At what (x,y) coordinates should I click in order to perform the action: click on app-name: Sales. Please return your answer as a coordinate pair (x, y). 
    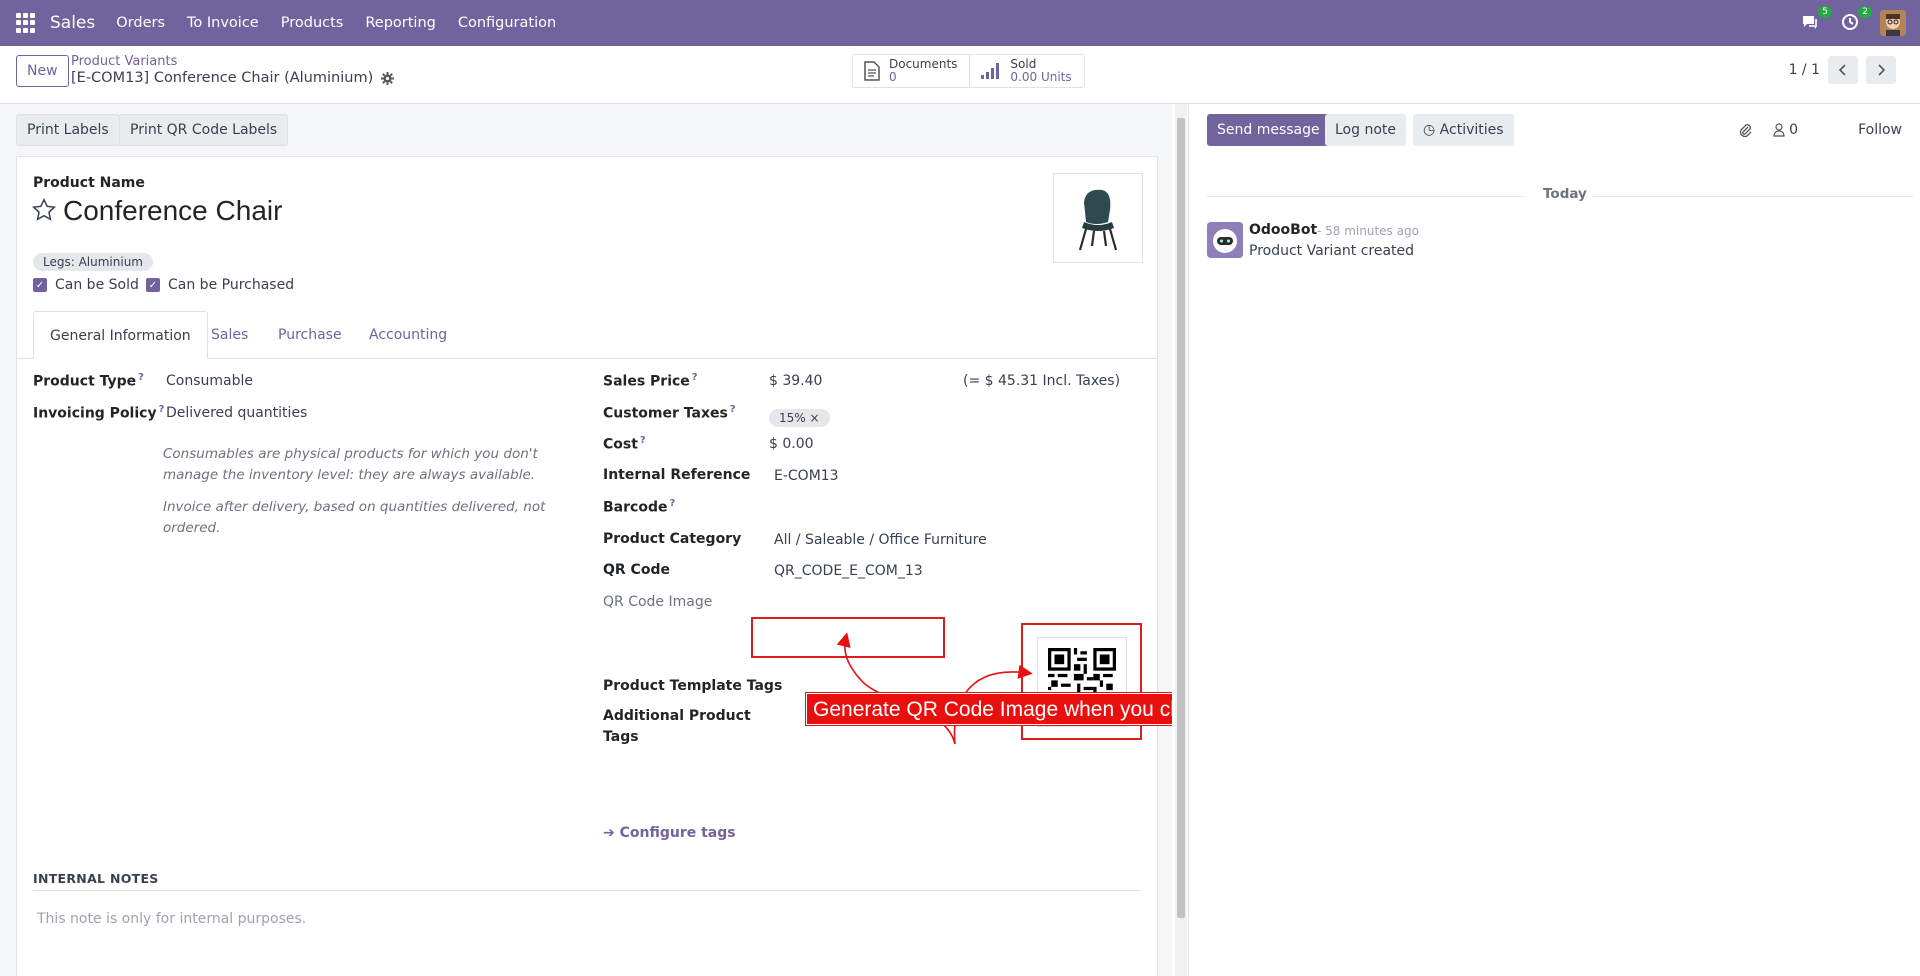
    Looking at the image, I should click on (72, 23).